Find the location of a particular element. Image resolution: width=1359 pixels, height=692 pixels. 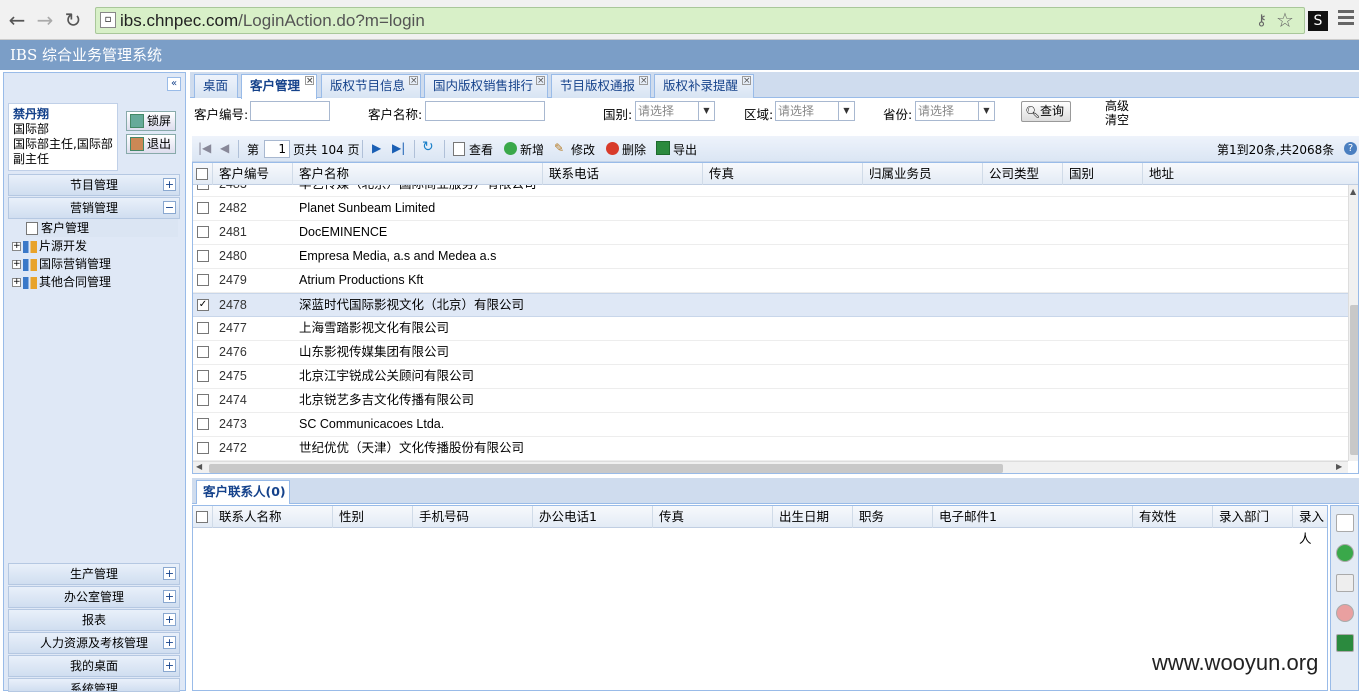

forward-icon: → is located at coordinates (45, 20).